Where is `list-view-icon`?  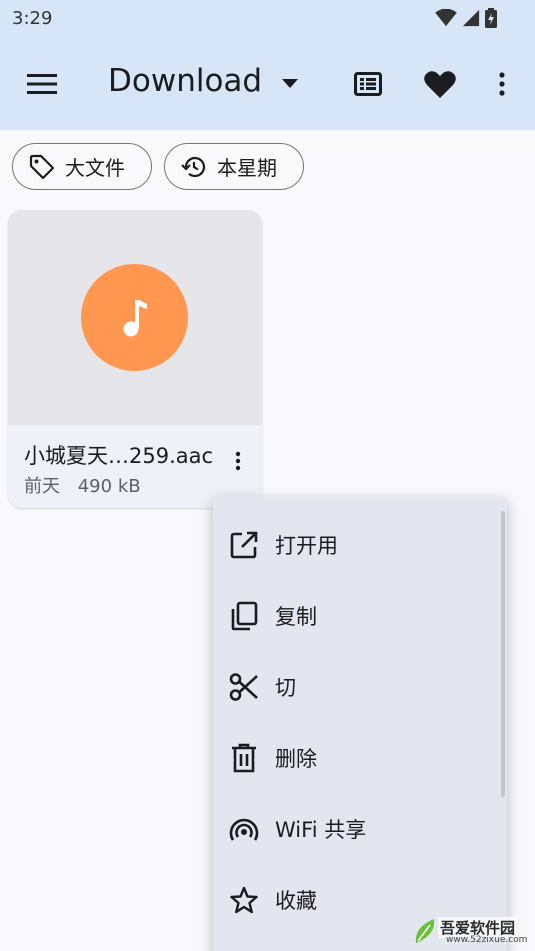 list-view-icon is located at coordinates (368, 84).